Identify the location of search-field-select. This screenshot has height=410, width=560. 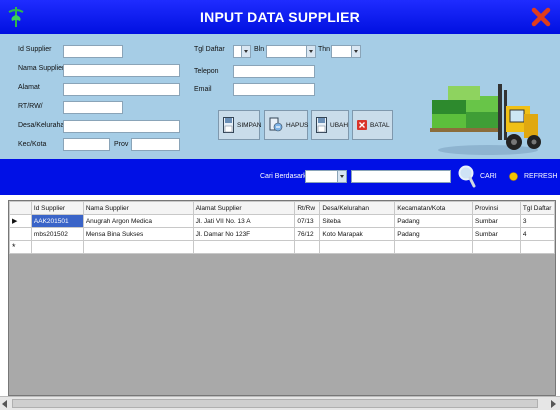
(326, 176).